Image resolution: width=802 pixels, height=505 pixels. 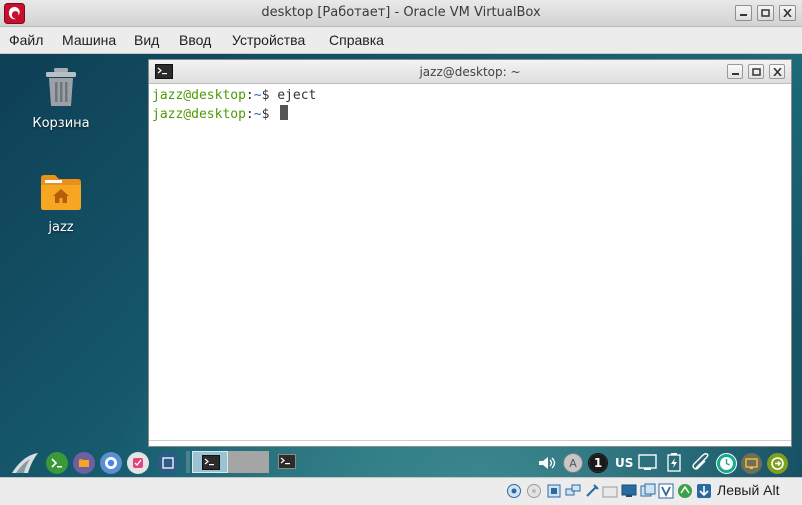 What do you see at coordinates (284, 112) in the screenshot?
I see `text-cursor` at bounding box center [284, 112].